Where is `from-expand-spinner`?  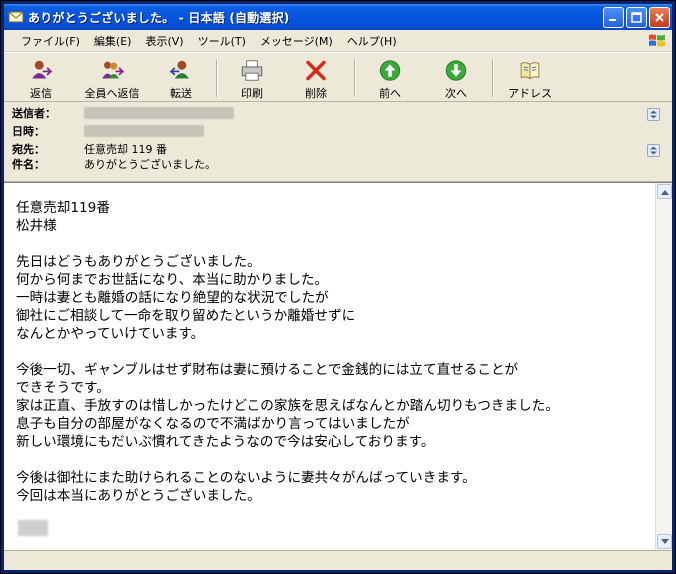 from-expand-spinner is located at coordinates (653, 114).